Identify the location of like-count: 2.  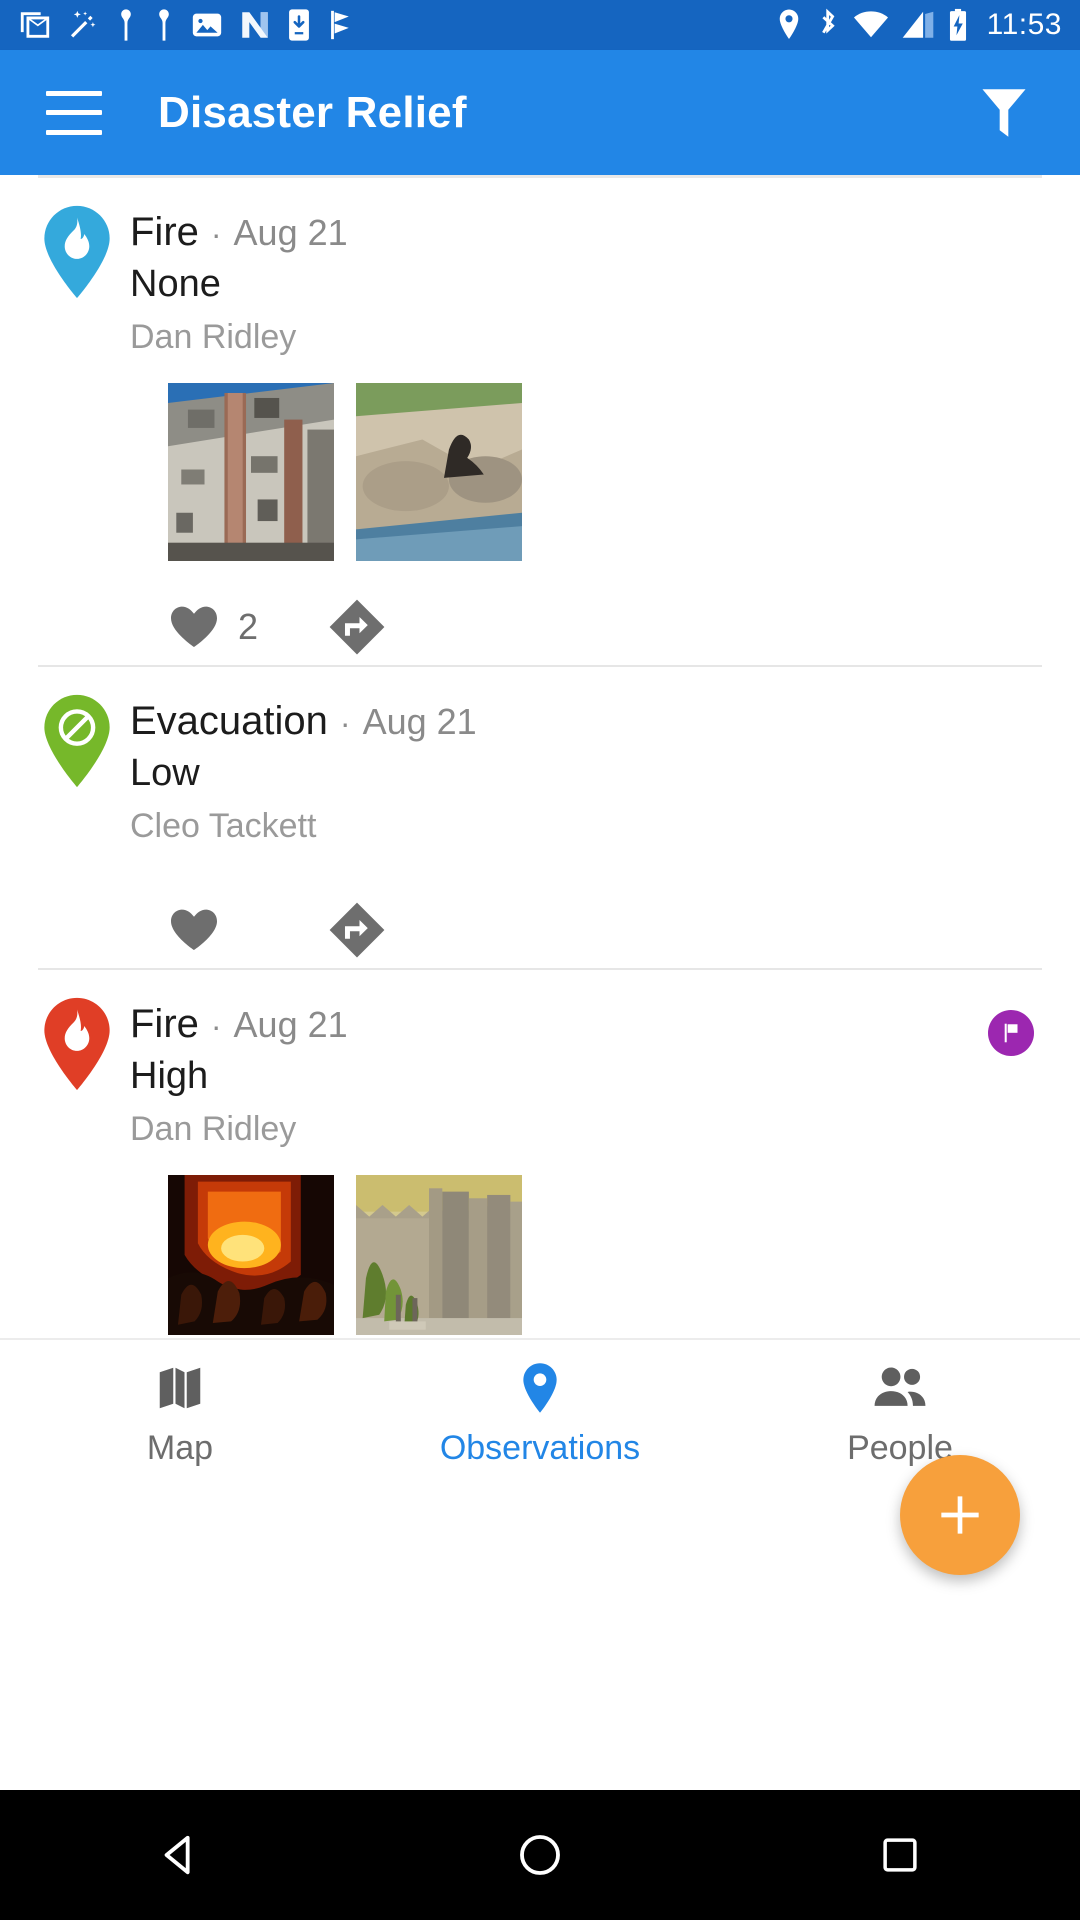
(248, 626).